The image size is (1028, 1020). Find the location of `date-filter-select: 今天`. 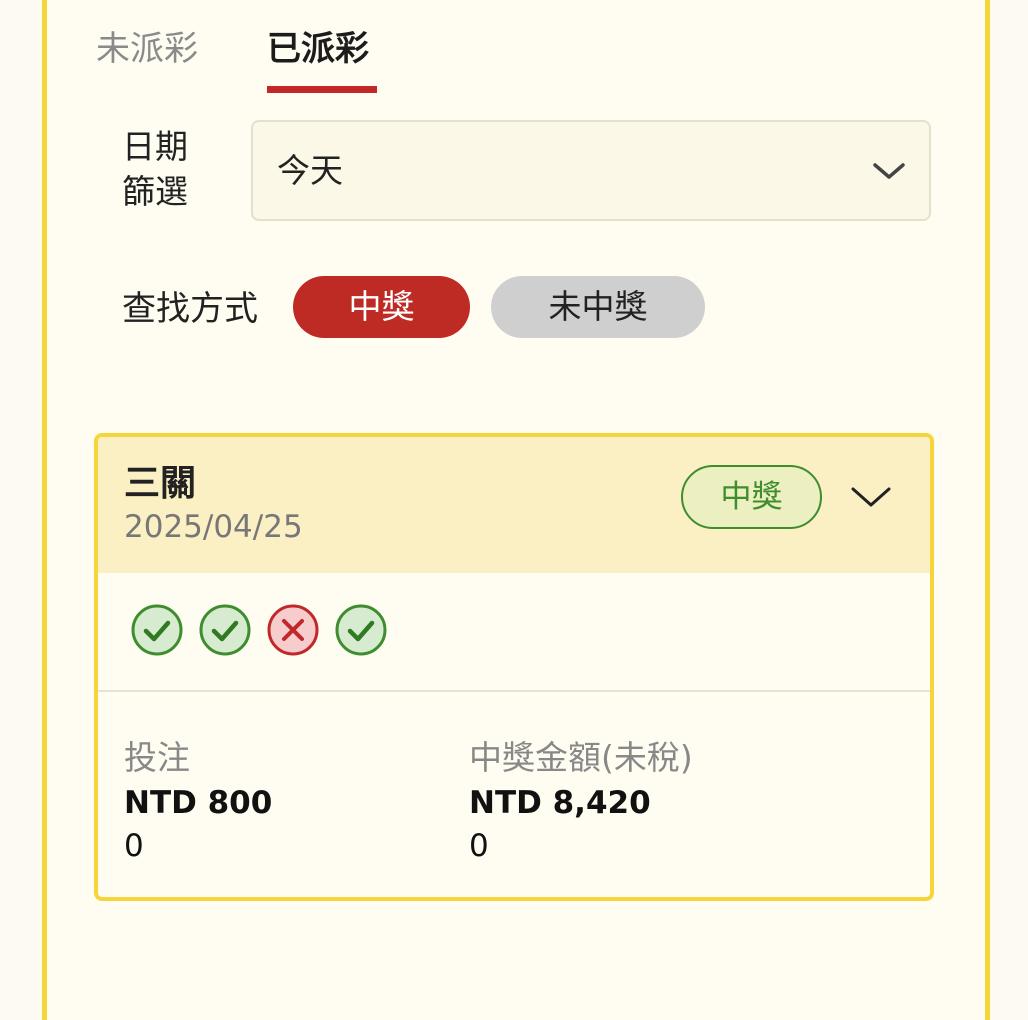

date-filter-select: 今天 is located at coordinates (591, 170).